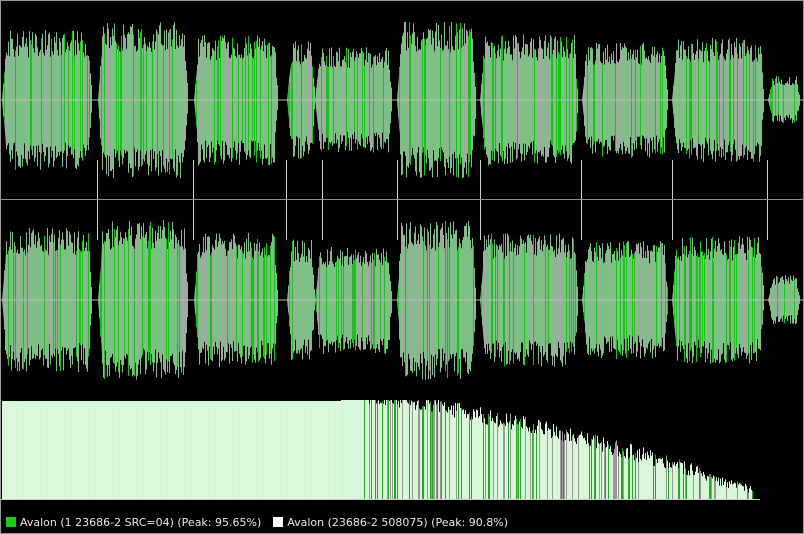  I want to click on legend-item-track-2: Avalon (23686-2 508075) (Peak: 90.8%), so click(390, 522).